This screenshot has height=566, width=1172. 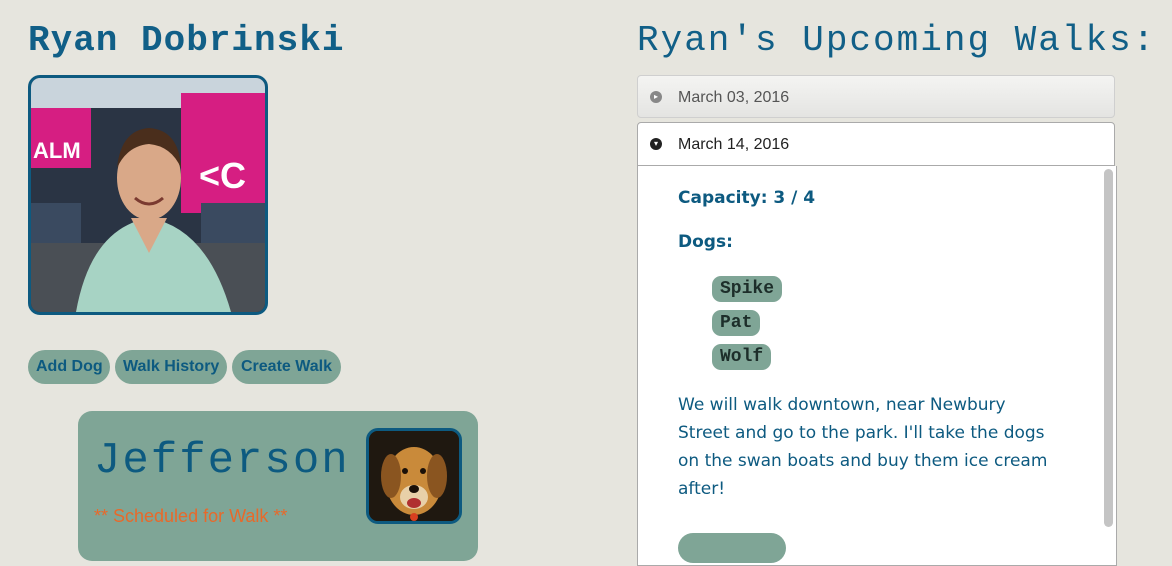 What do you see at coordinates (742, 357) in the screenshot?
I see `dog-chip-wolf: Wolf` at bounding box center [742, 357].